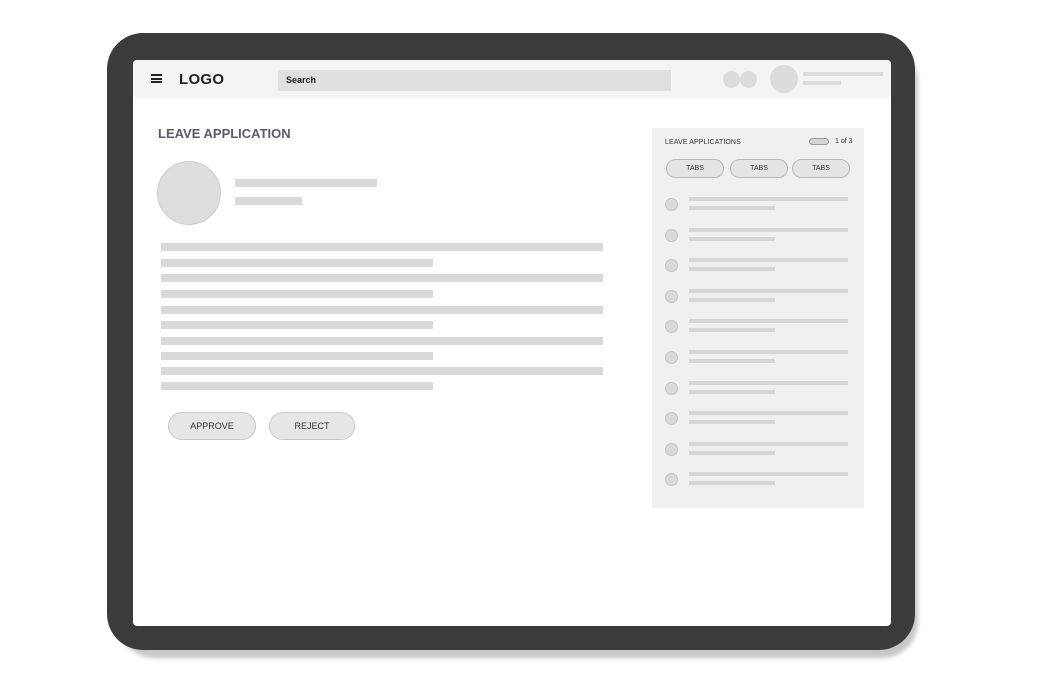  Describe the element at coordinates (306, 183) in the screenshot. I see `applicant-name-placeholder` at that location.